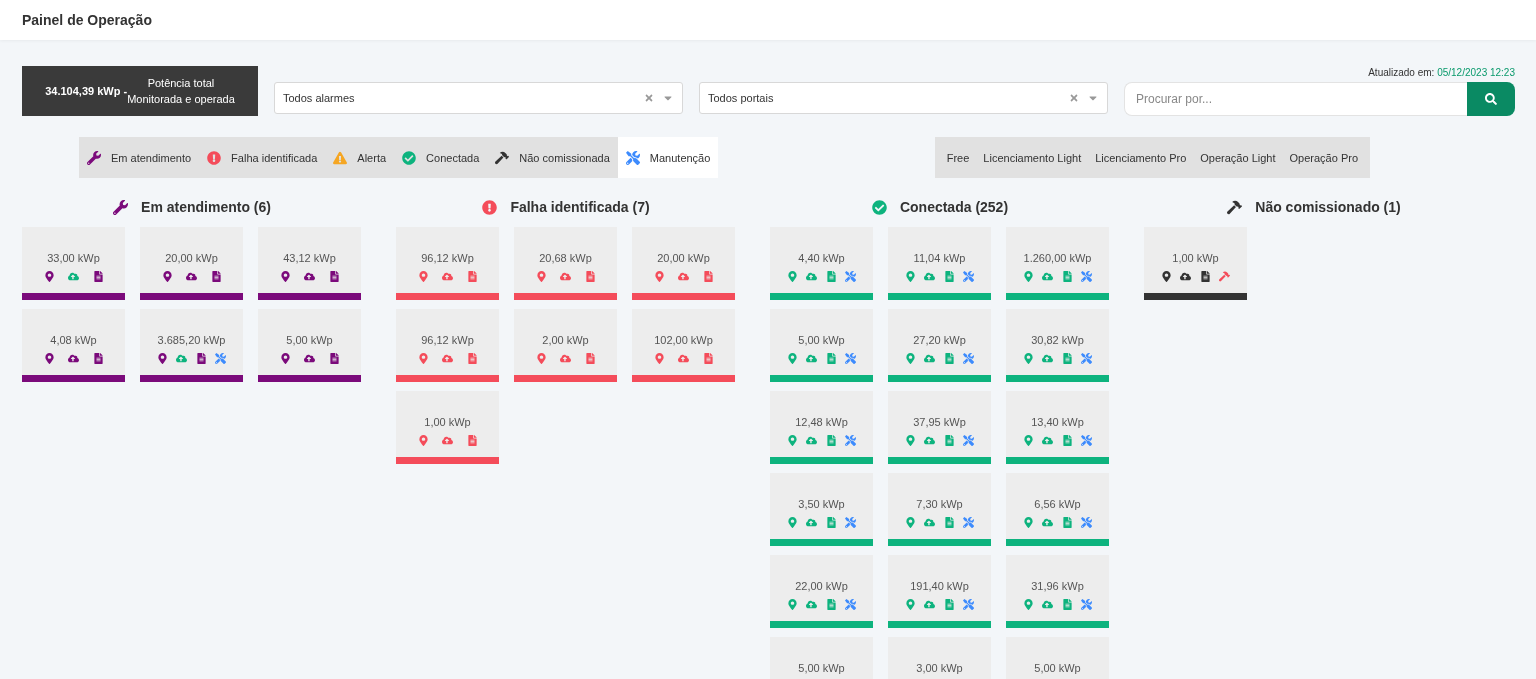  Describe the element at coordinates (441, 157) in the screenshot. I see `status-filter: Conectada` at that location.